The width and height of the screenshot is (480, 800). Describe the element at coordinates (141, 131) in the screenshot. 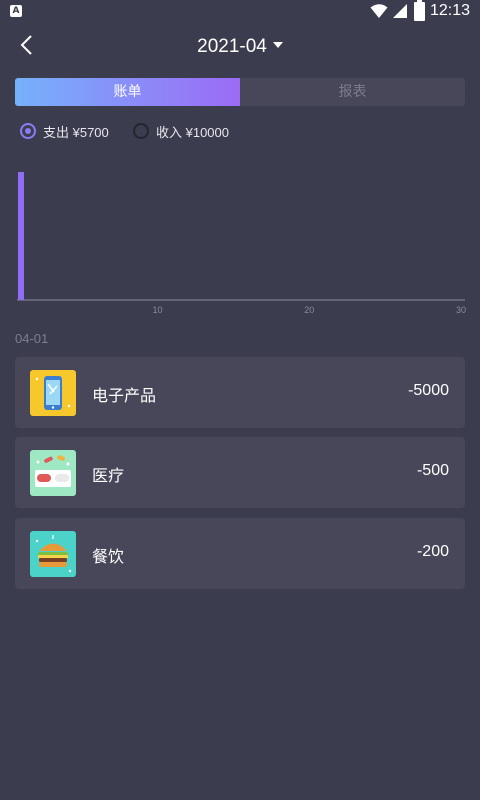

I see `radio-unchecked-icon` at that location.